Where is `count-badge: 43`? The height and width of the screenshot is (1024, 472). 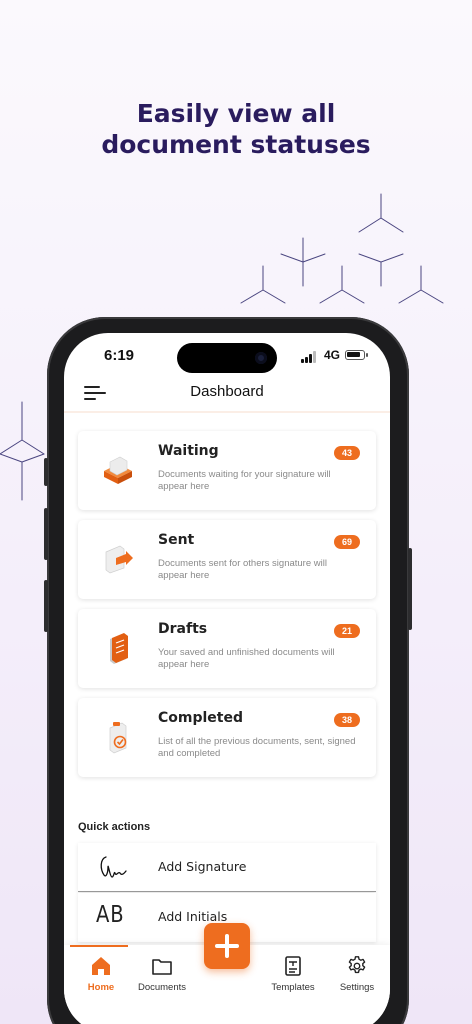
count-badge: 43 is located at coordinates (347, 453).